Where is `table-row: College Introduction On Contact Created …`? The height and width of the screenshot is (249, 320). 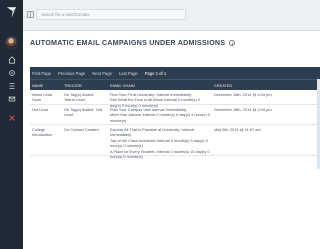 table-row: College Introduction On Contact Created … is located at coordinates (175, 142).